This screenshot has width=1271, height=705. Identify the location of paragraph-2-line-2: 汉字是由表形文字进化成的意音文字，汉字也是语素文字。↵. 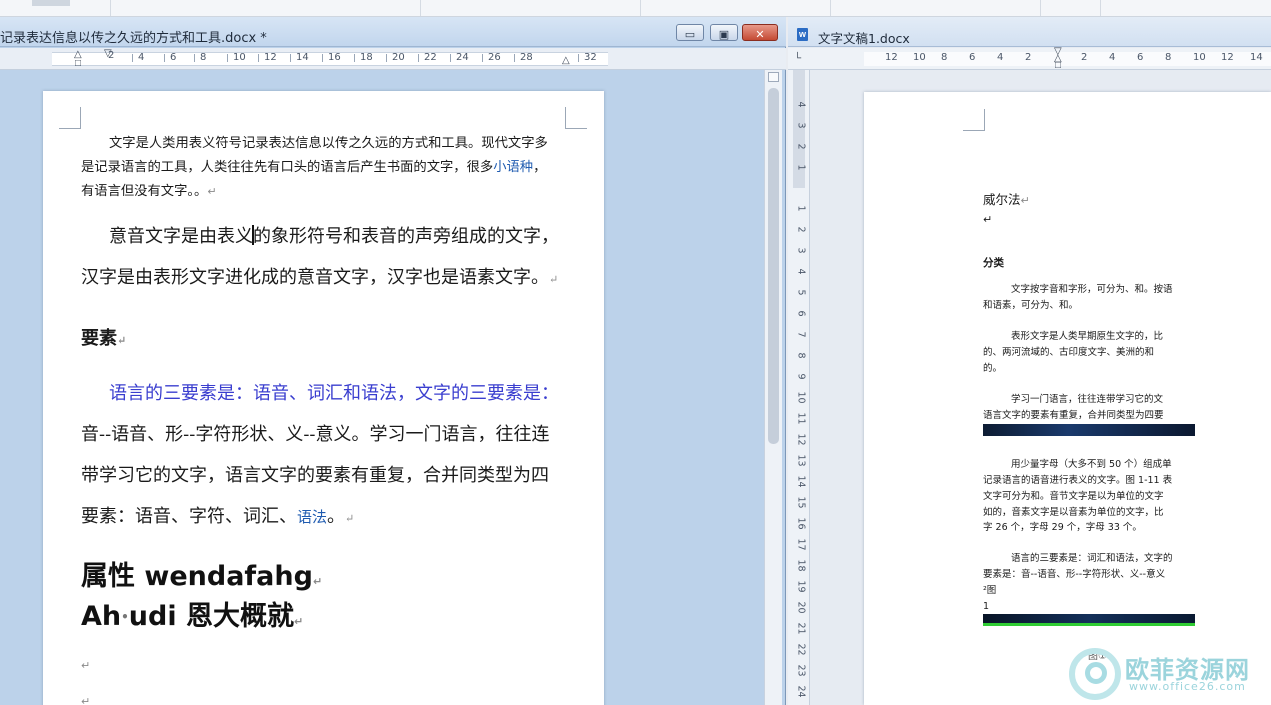
(319, 278).